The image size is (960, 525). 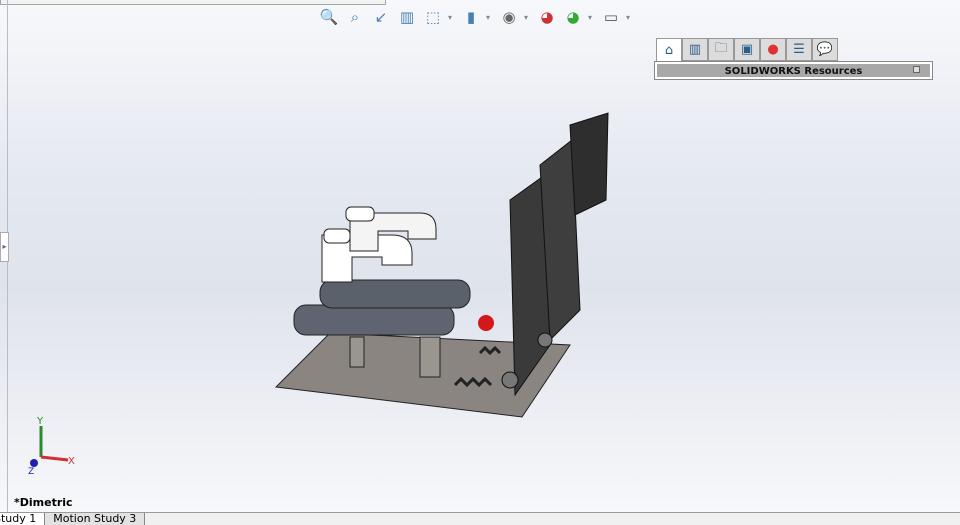 I want to click on section-view-icon: ▥, so click(x=407, y=17).